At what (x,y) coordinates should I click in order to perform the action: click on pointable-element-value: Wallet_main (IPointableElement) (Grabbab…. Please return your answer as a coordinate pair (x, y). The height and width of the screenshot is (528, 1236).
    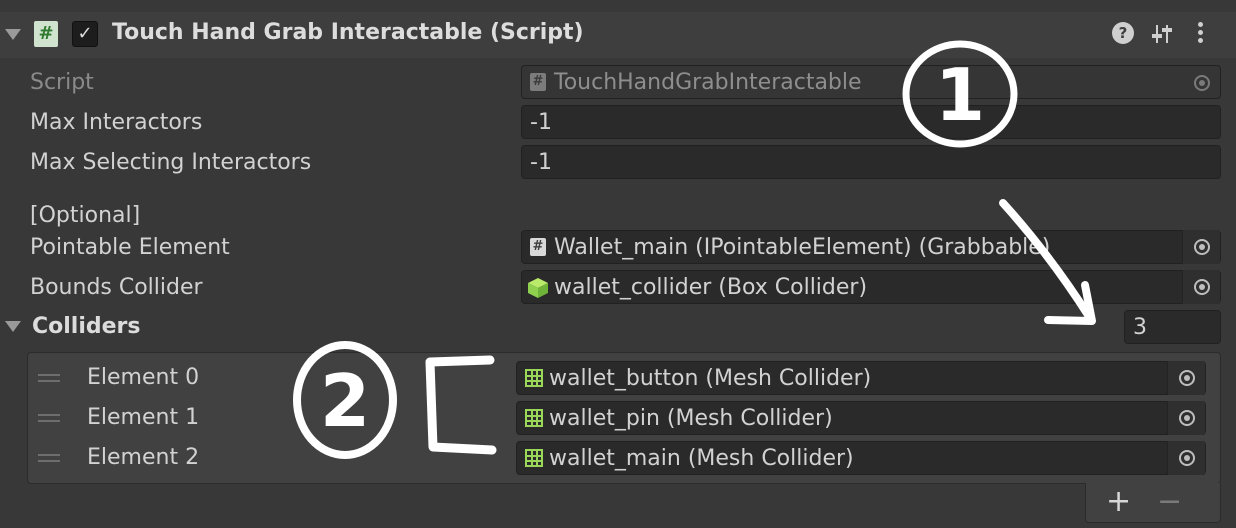
    Looking at the image, I should click on (802, 247).